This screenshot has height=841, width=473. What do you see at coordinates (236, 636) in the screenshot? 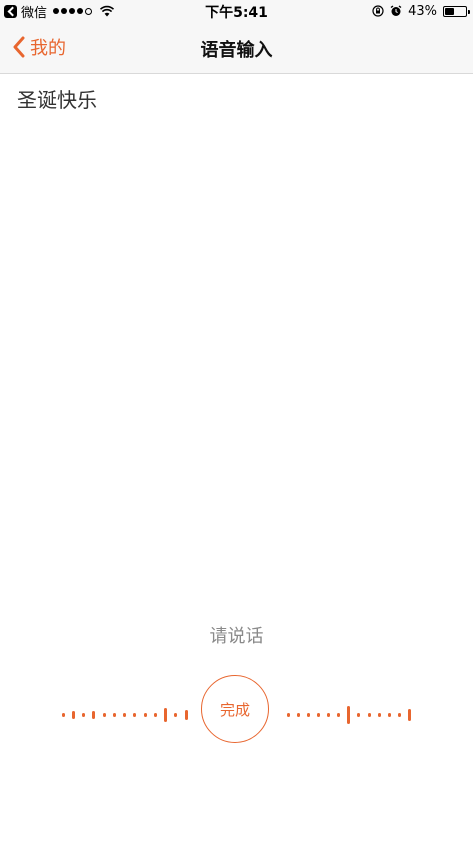
I see `speak-prompt: 请说话` at bounding box center [236, 636].